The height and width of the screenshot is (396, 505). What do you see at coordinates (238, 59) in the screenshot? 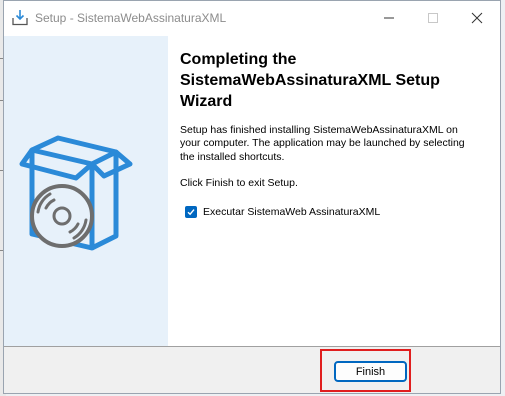
I see `page-title-line: Completing the` at bounding box center [238, 59].